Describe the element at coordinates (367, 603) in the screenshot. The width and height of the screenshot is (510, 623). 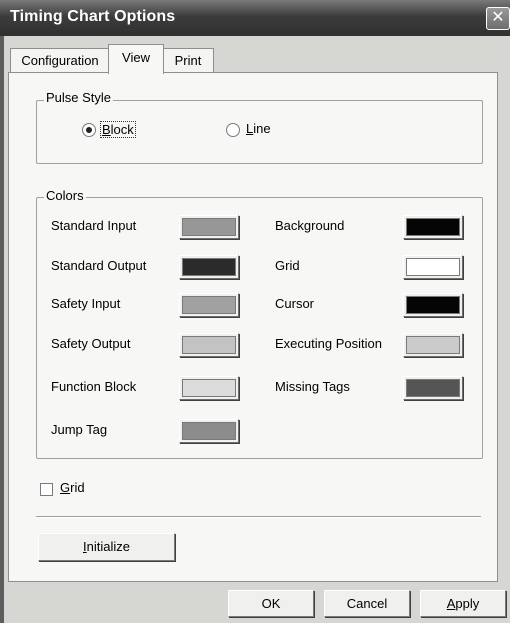
I see `cancel-button: Cancel` at that location.